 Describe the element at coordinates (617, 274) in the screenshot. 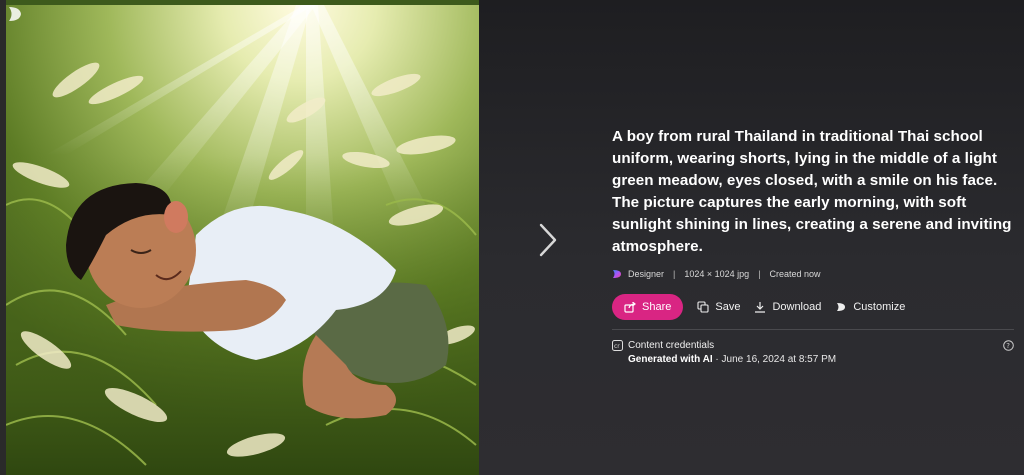

I see `designer-logo-icon` at that location.